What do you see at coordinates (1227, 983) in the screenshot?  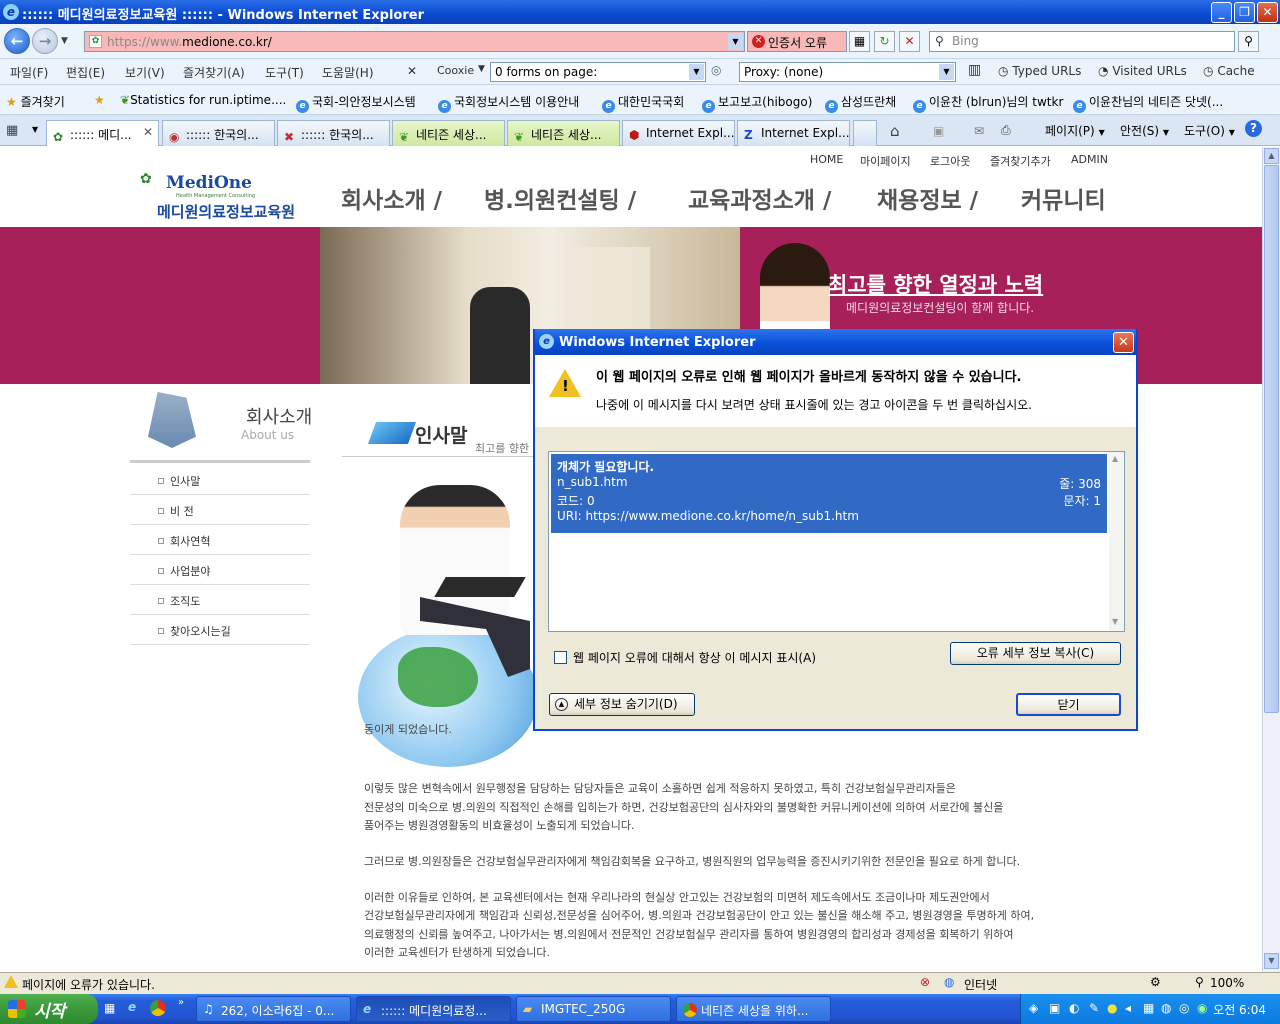 I see `zoom-level: 100%` at bounding box center [1227, 983].